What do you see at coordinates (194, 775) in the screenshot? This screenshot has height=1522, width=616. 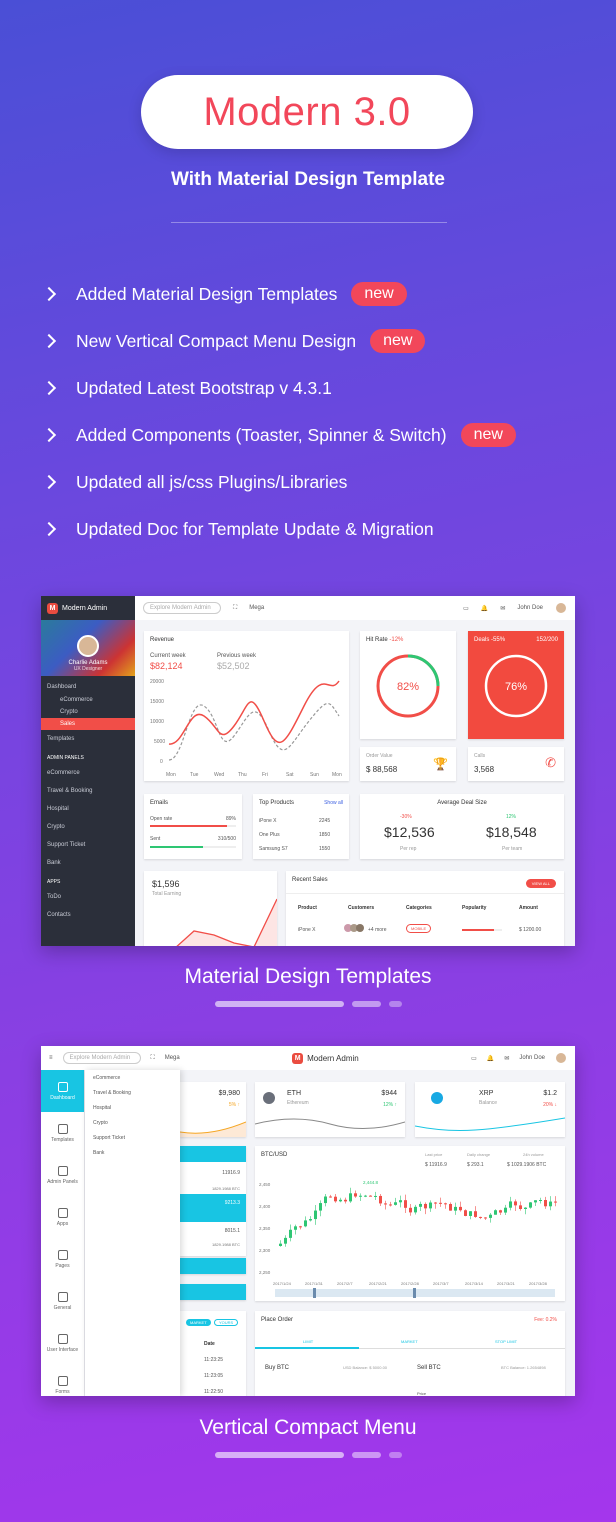 I see `x-tick: Tue` at bounding box center [194, 775].